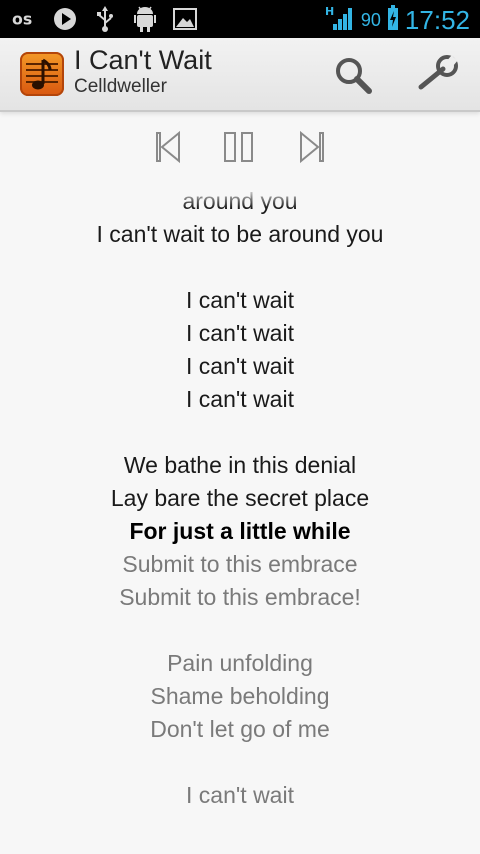 The image size is (480, 854). What do you see at coordinates (240, 531) in the screenshot?
I see `lyric-line-current: For just a little while` at bounding box center [240, 531].